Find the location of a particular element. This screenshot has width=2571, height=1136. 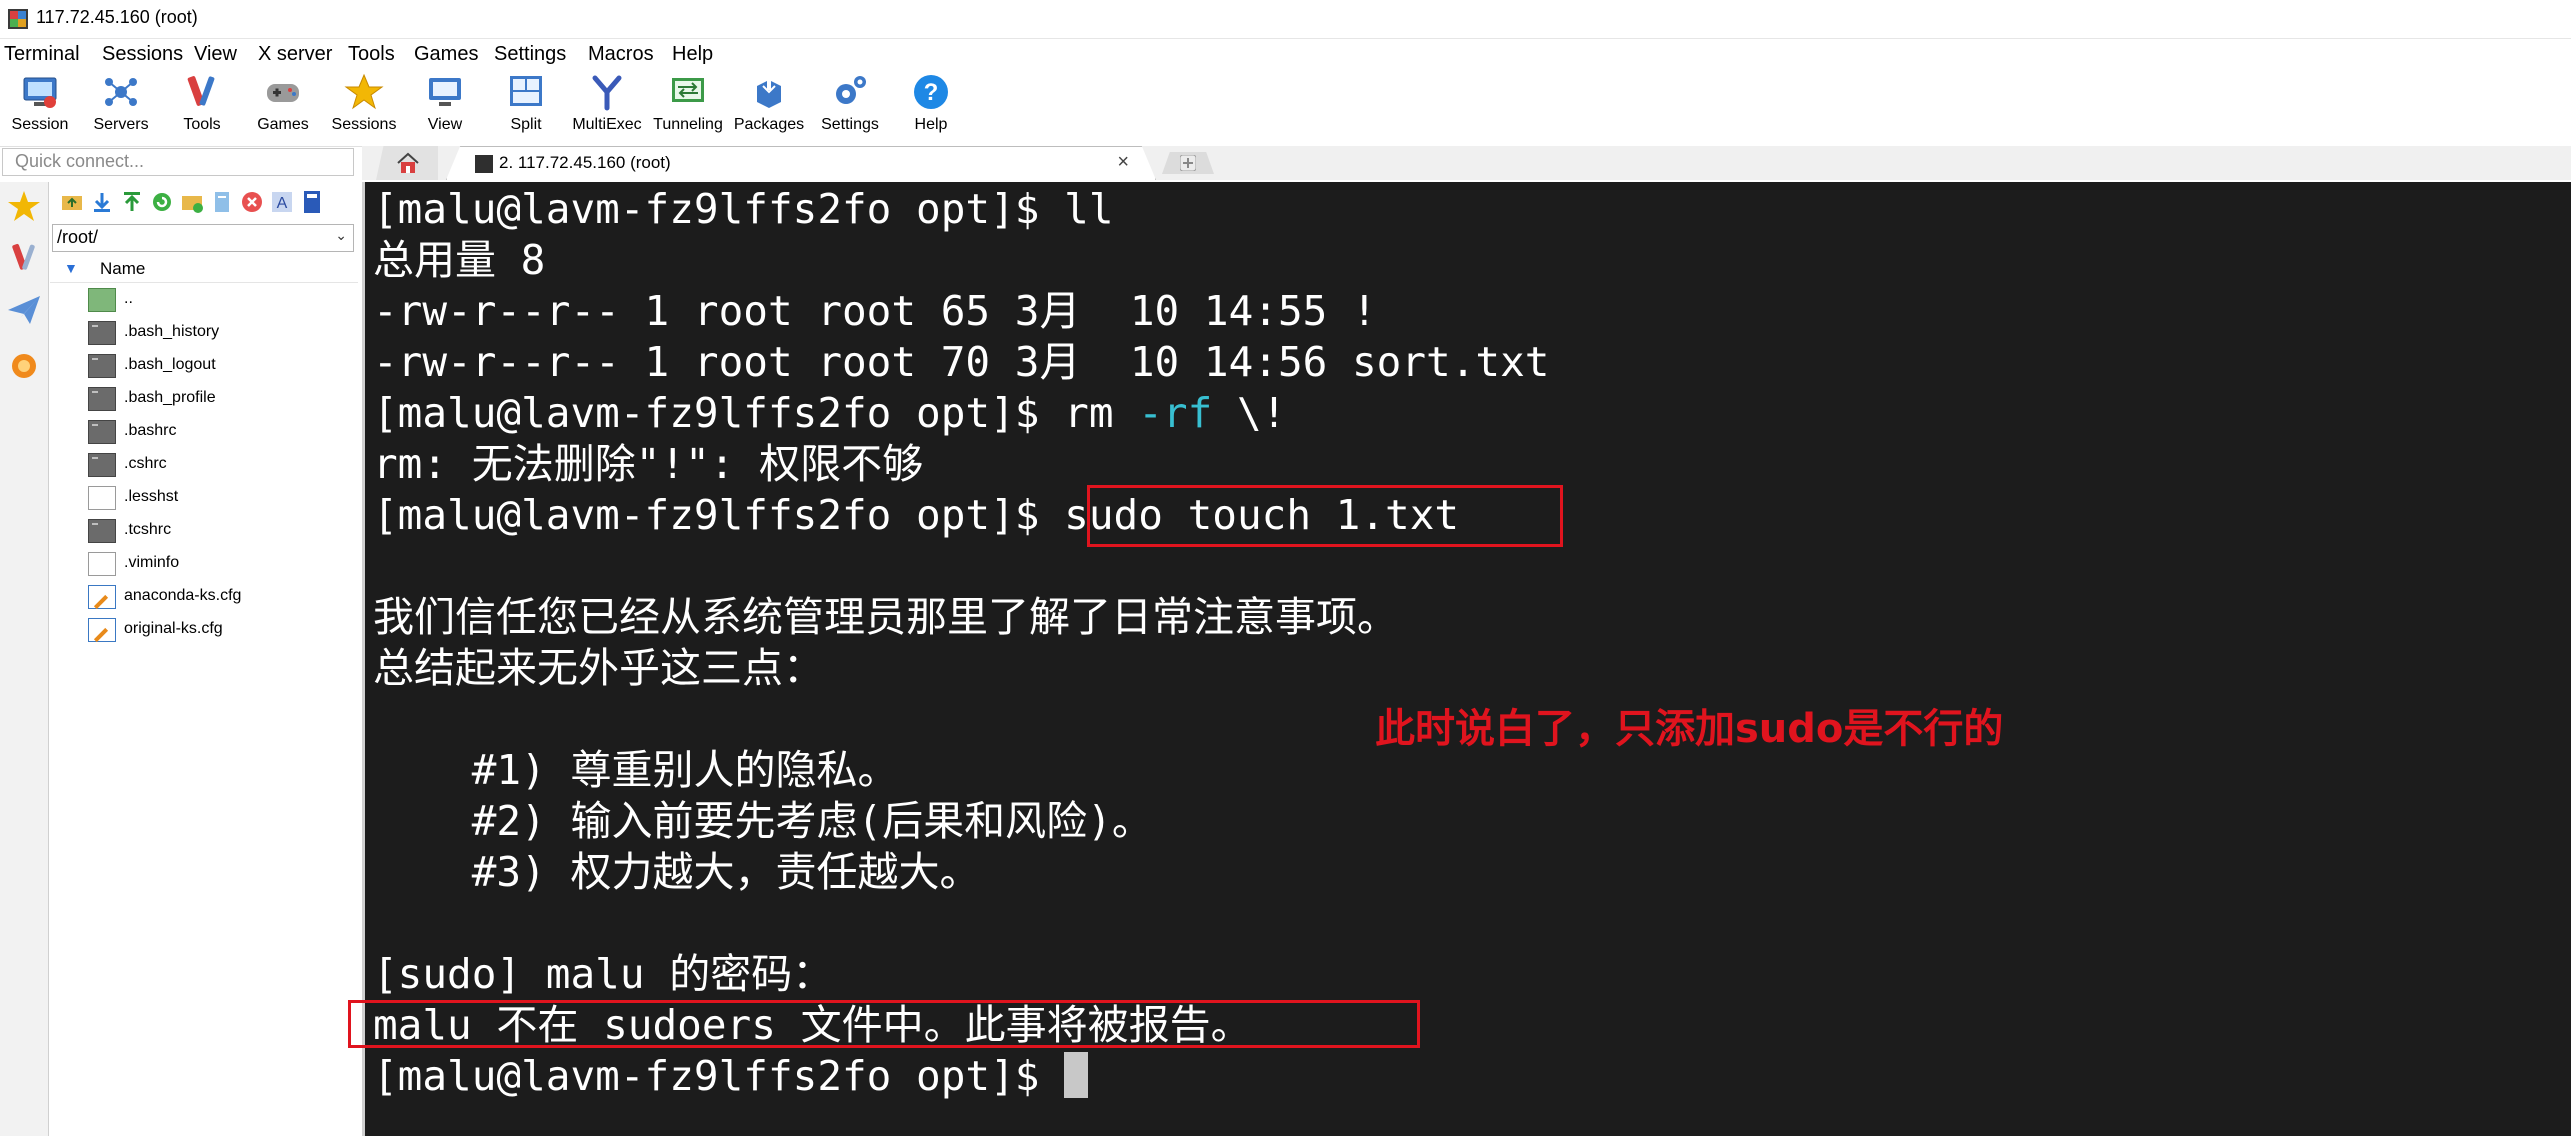

toolbar-view-button: View is located at coordinates (445, 107).